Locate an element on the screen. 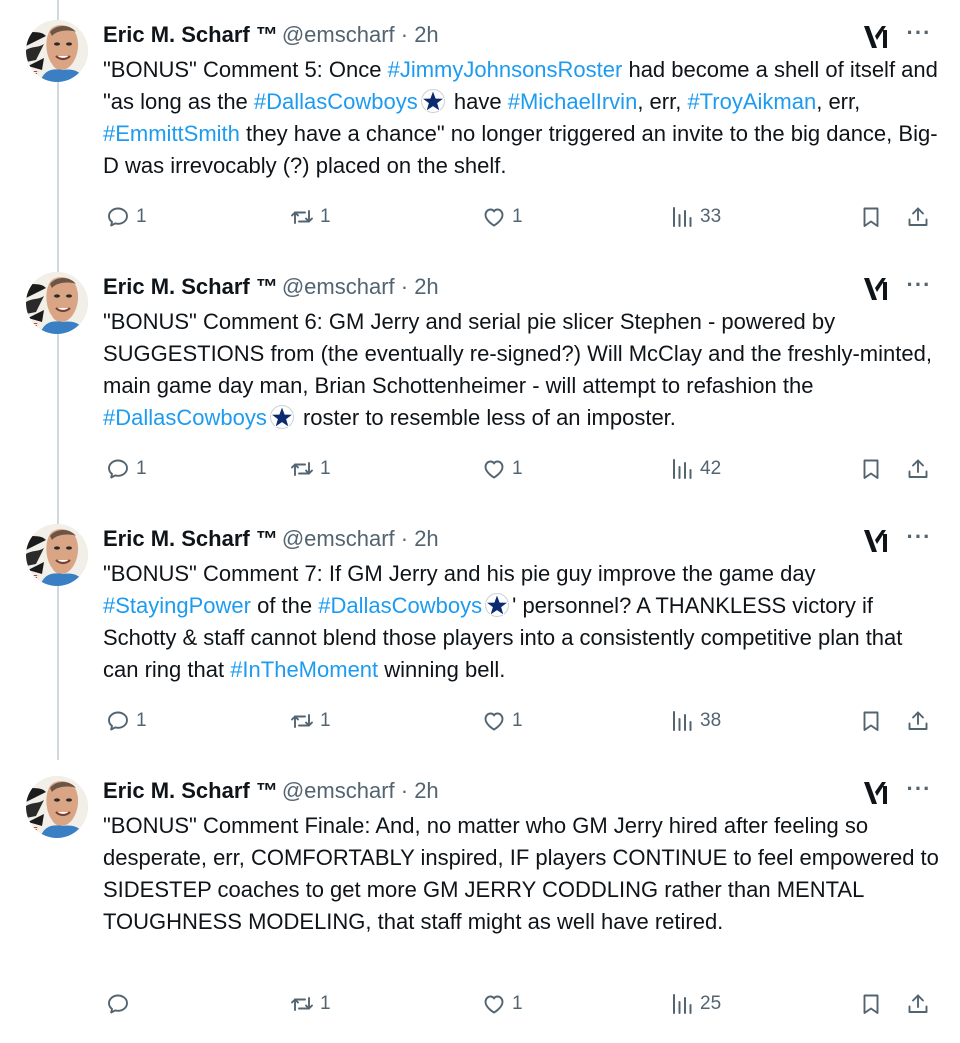 This screenshot has width=960, height=1043. hashtag-link: #MichaelIrvin is located at coordinates (573, 101).